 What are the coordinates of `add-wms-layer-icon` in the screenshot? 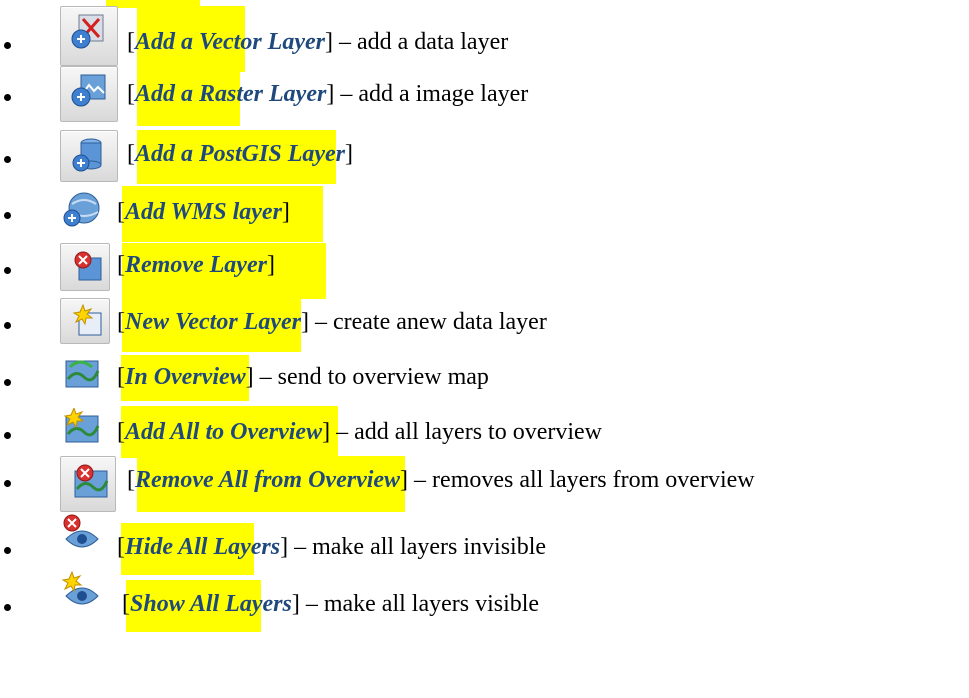 It's located at (81, 209).